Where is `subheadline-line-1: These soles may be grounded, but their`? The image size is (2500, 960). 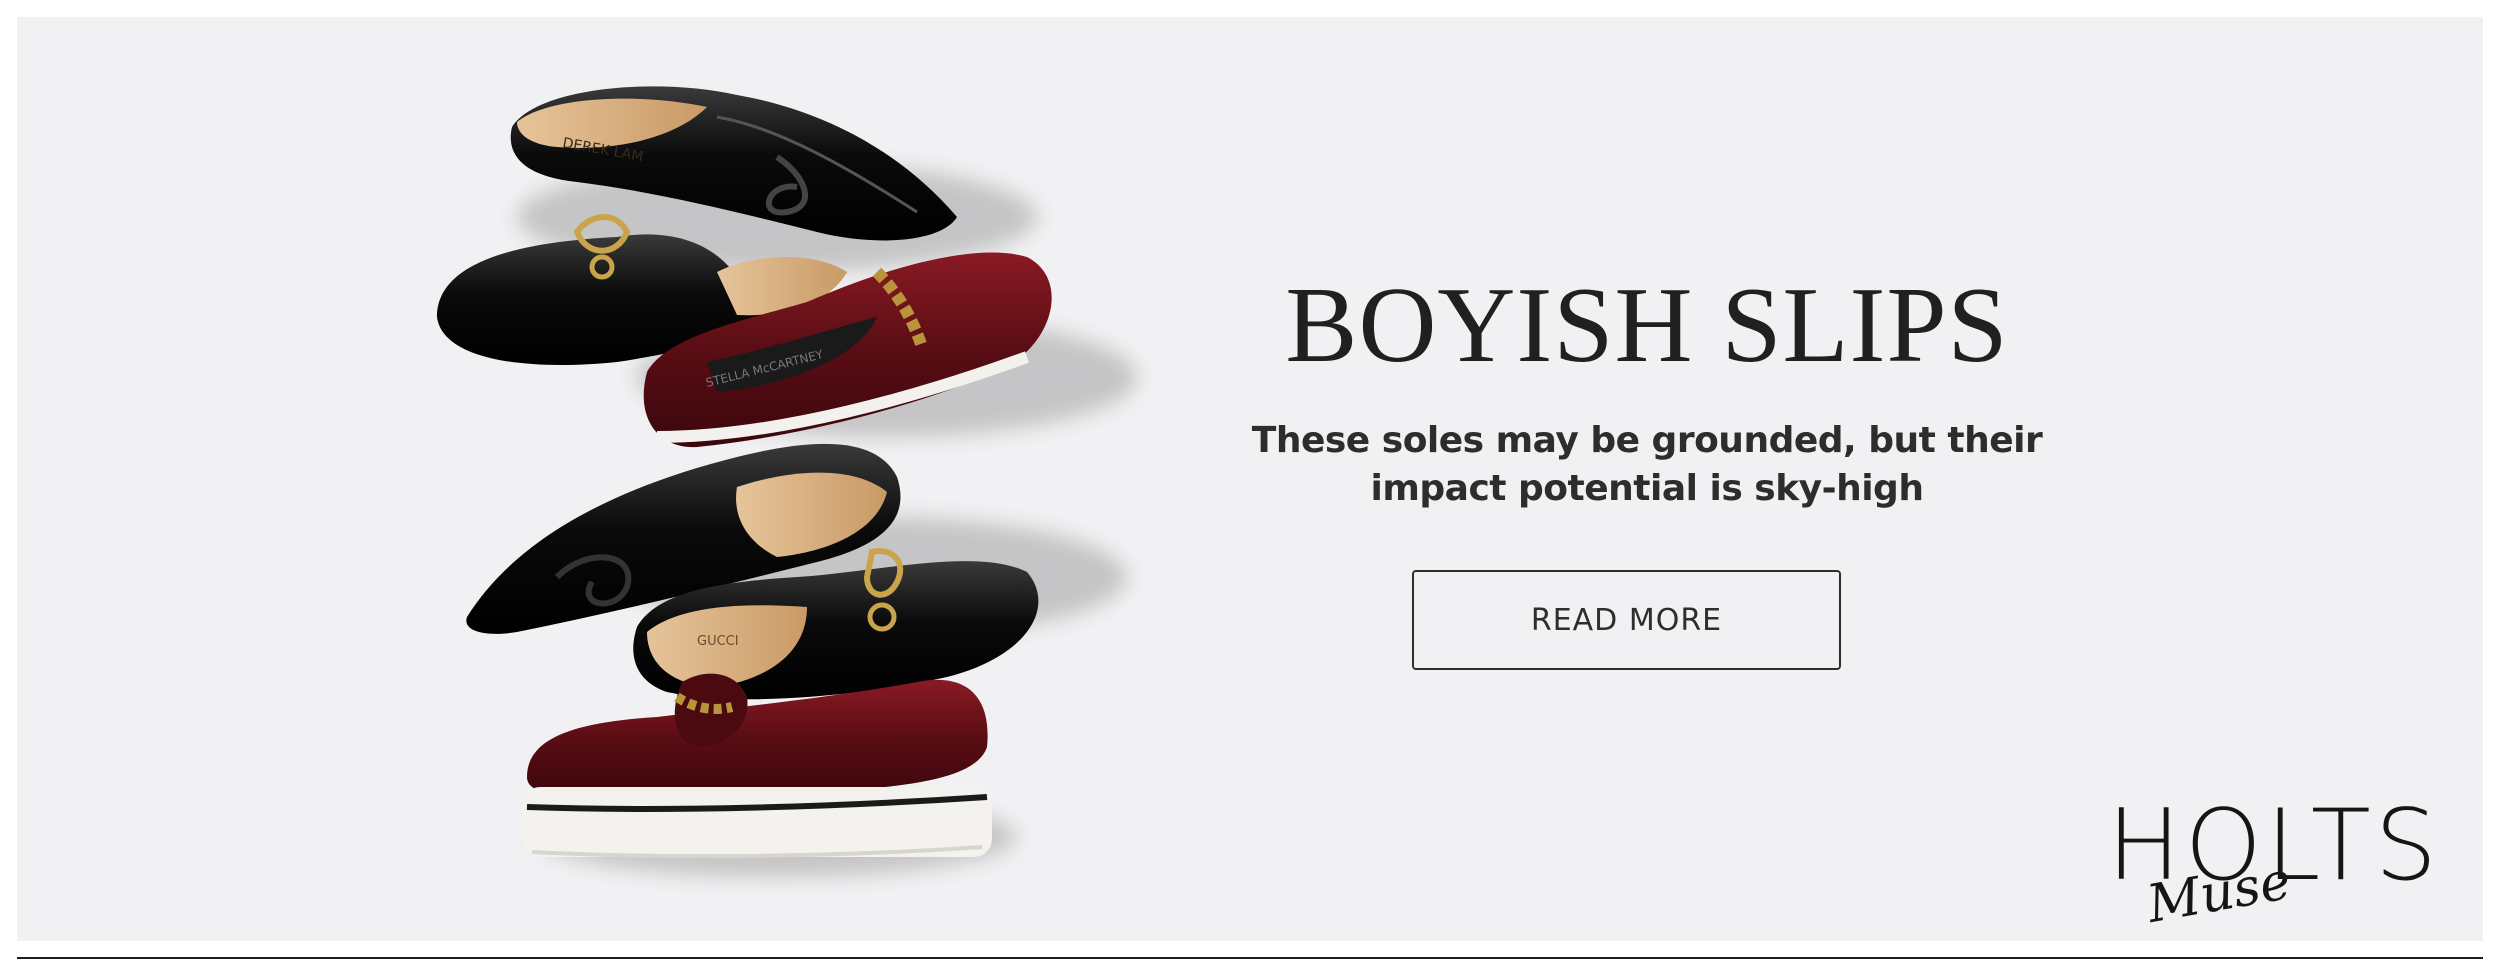
subheadline-line-1: These soles may be grounded, but their is located at coordinates (1647, 440).